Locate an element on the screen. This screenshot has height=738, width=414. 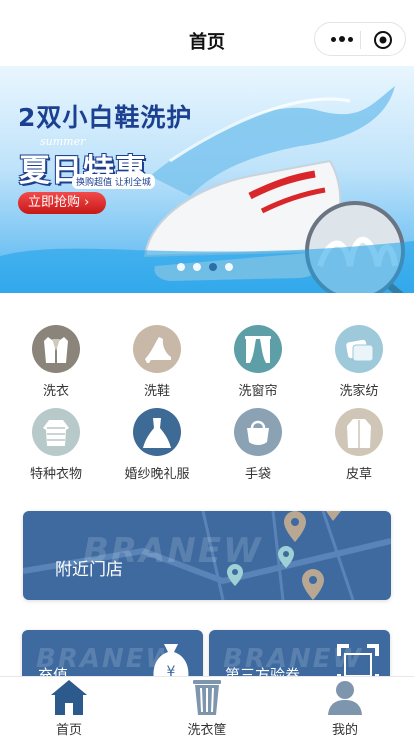
menu-capsule is located at coordinates (360, 39).